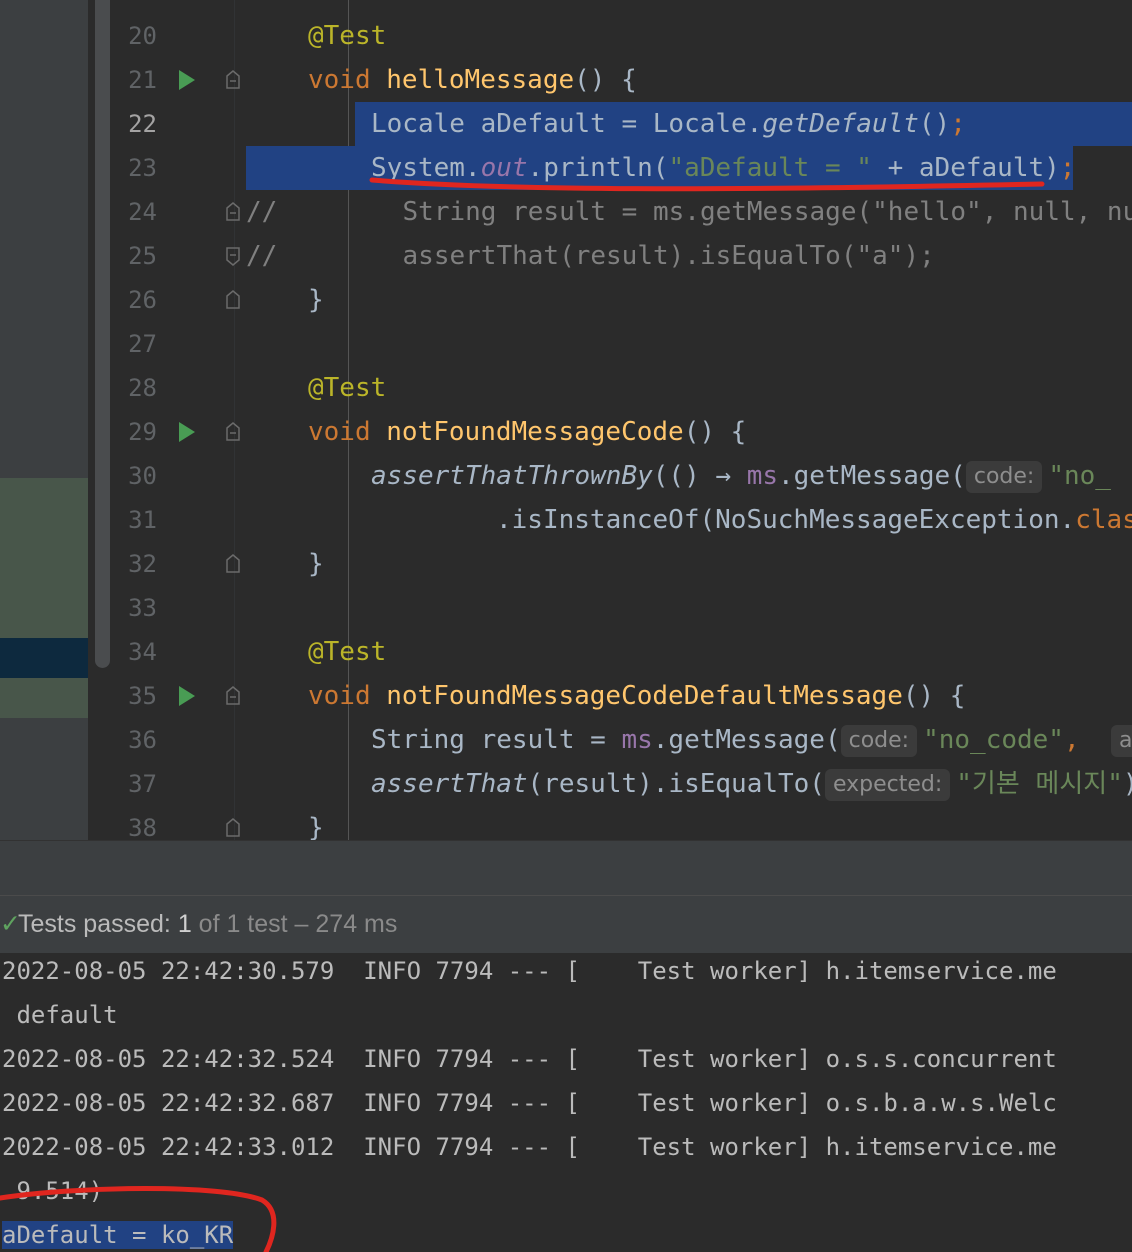 This screenshot has width=1132, height=1252. What do you see at coordinates (623, 608) in the screenshot?
I see `code-line: 33` at bounding box center [623, 608].